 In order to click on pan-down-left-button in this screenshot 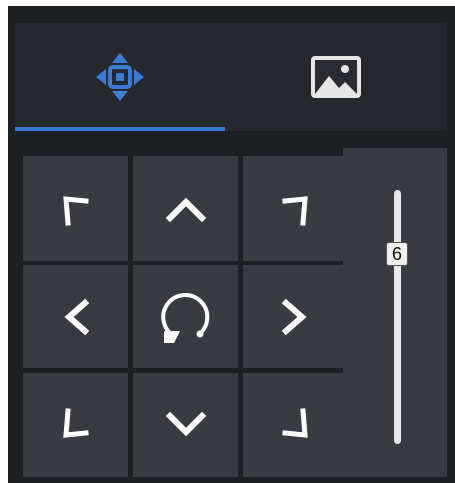, I will do `click(75, 425)`.